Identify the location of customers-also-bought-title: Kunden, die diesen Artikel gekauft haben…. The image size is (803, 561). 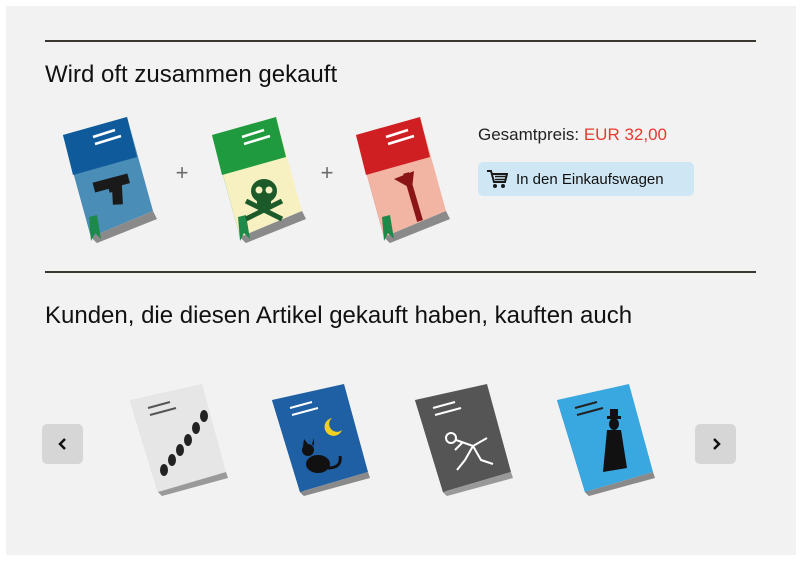
(339, 315).